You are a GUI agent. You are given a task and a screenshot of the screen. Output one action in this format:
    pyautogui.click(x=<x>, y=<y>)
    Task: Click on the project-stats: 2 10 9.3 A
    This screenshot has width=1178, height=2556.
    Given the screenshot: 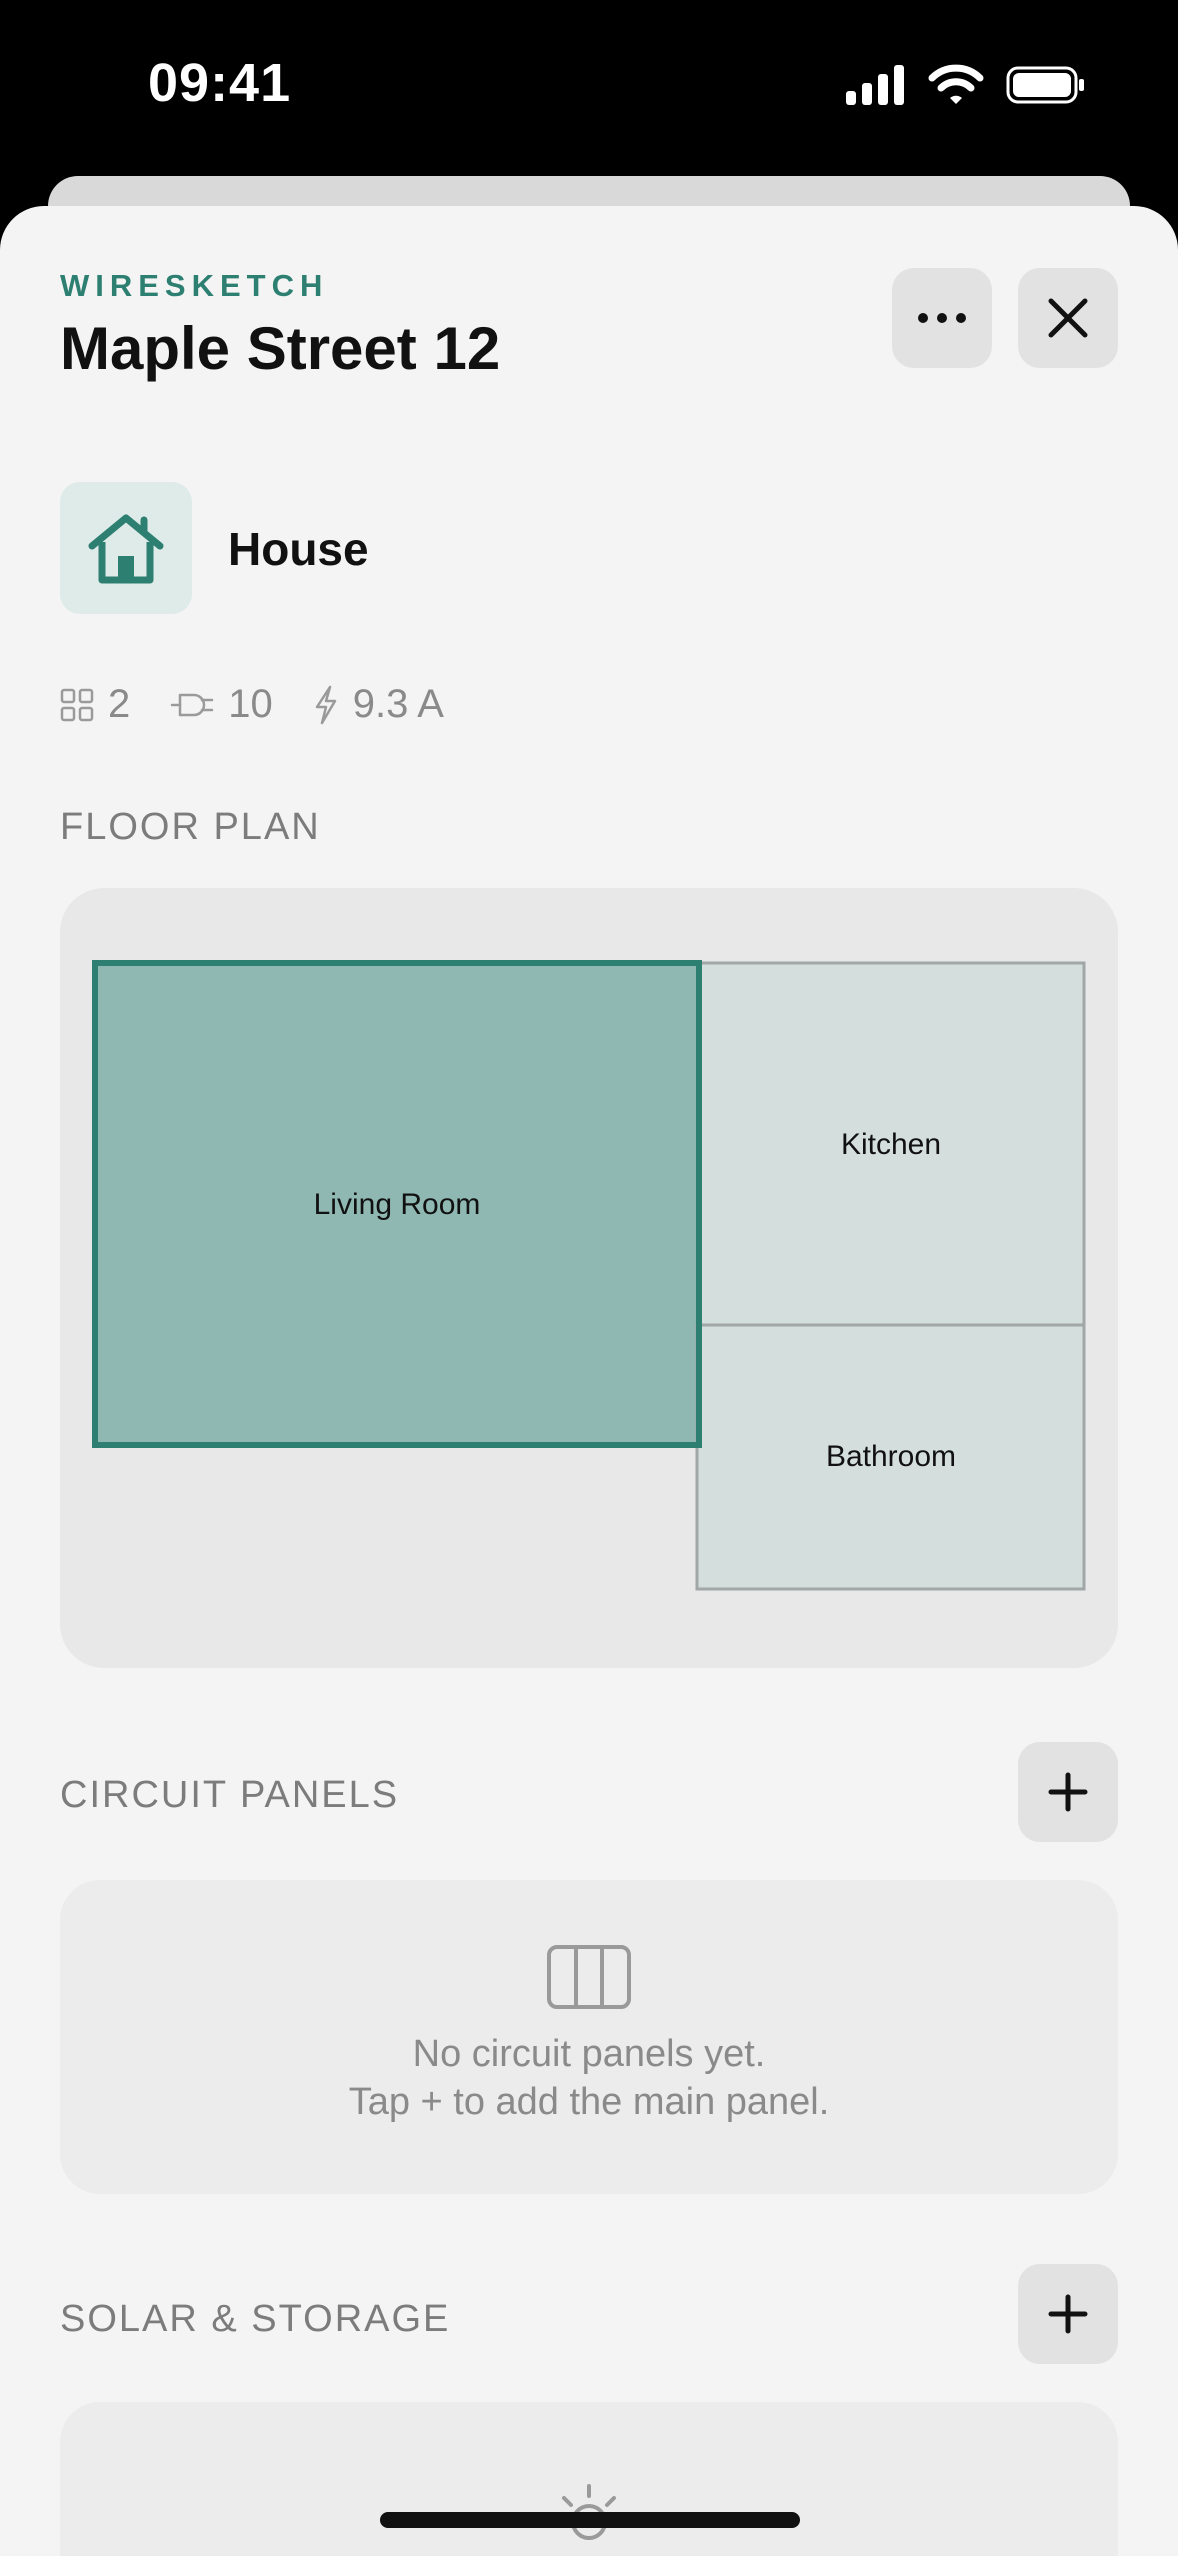 What is the action you would take?
    pyautogui.click(x=272, y=704)
    